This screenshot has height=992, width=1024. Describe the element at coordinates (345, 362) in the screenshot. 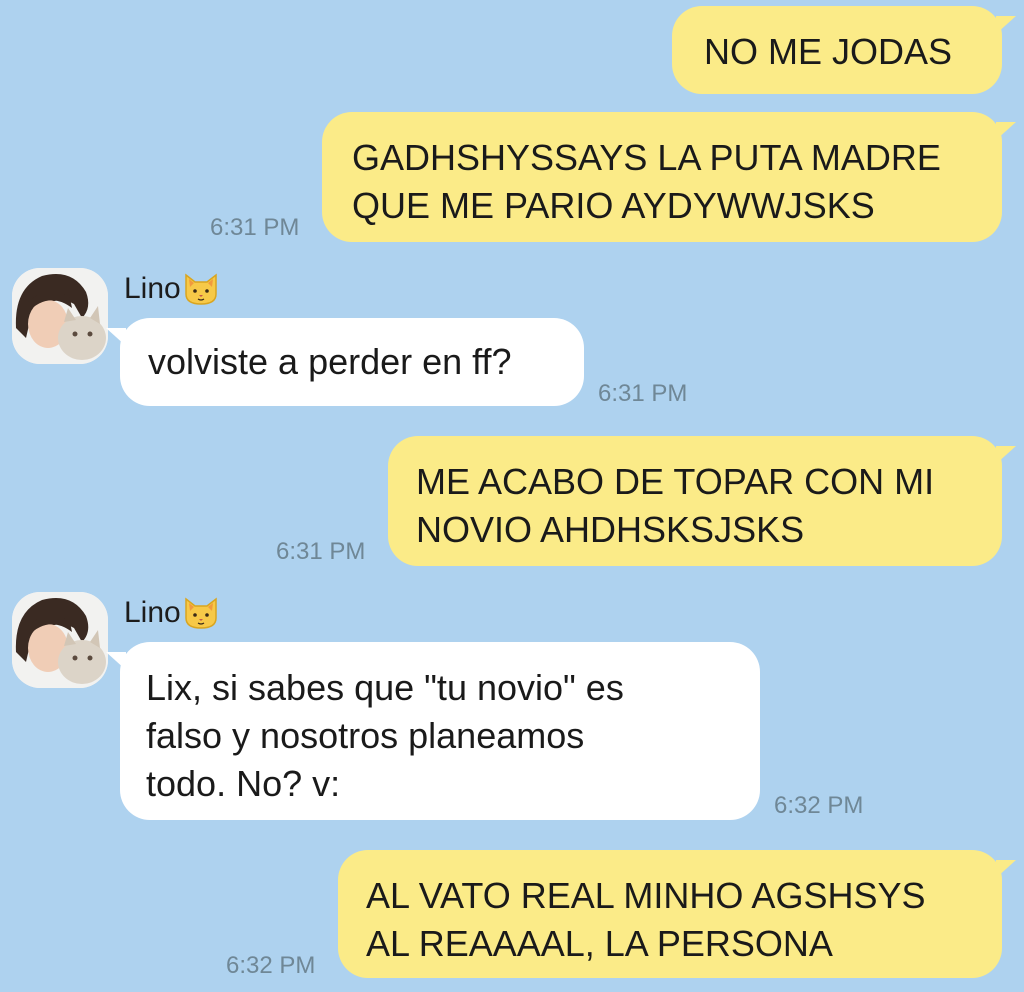

I see `message-bubble-incoming: volviste a perder en ff?` at that location.